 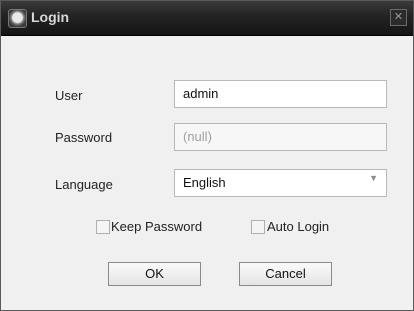 I want to click on app-logo-icon, so click(x=17, y=18).